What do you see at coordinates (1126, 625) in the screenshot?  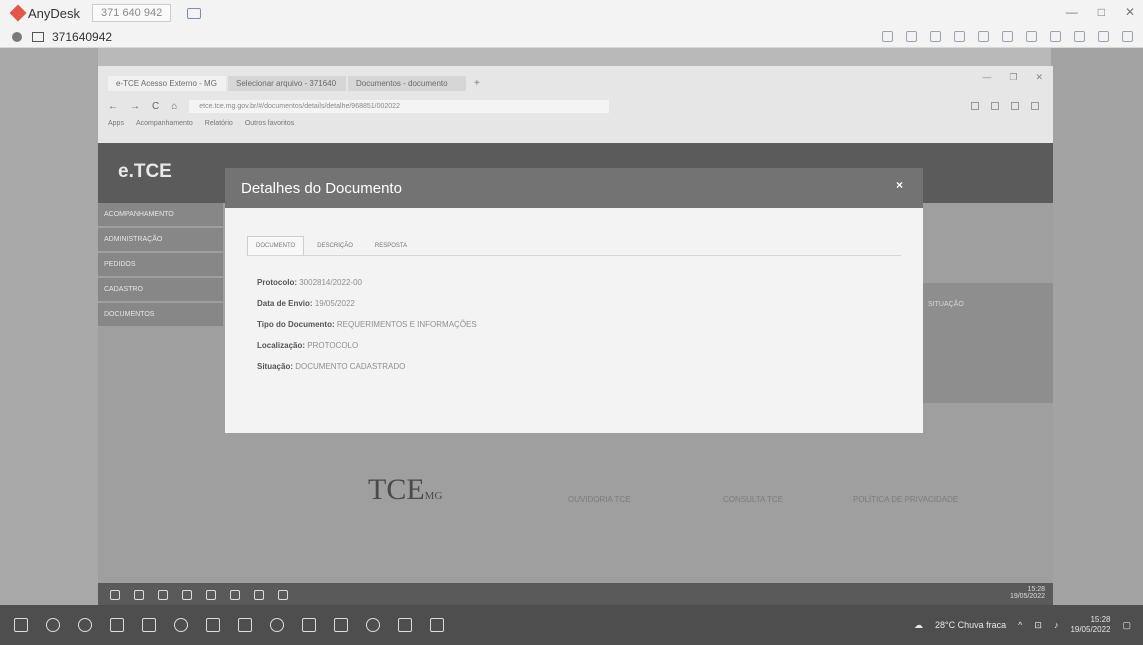 I see `notification-icon: ▢` at bounding box center [1126, 625].